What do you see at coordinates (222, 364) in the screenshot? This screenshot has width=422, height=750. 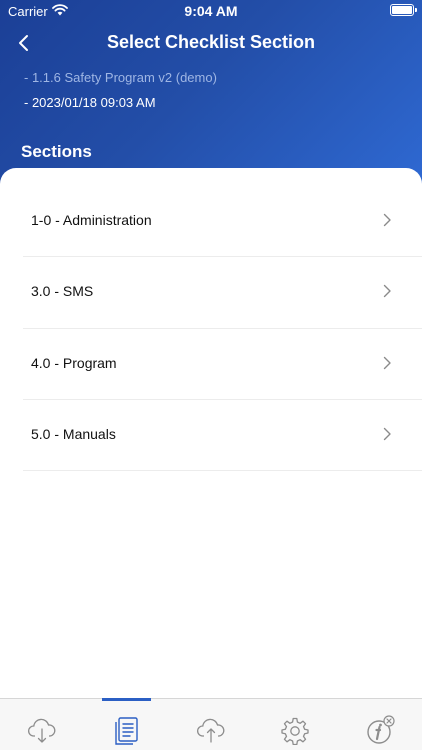 I see `section-row: 4.0 - Program` at bounding box center [222, 364].